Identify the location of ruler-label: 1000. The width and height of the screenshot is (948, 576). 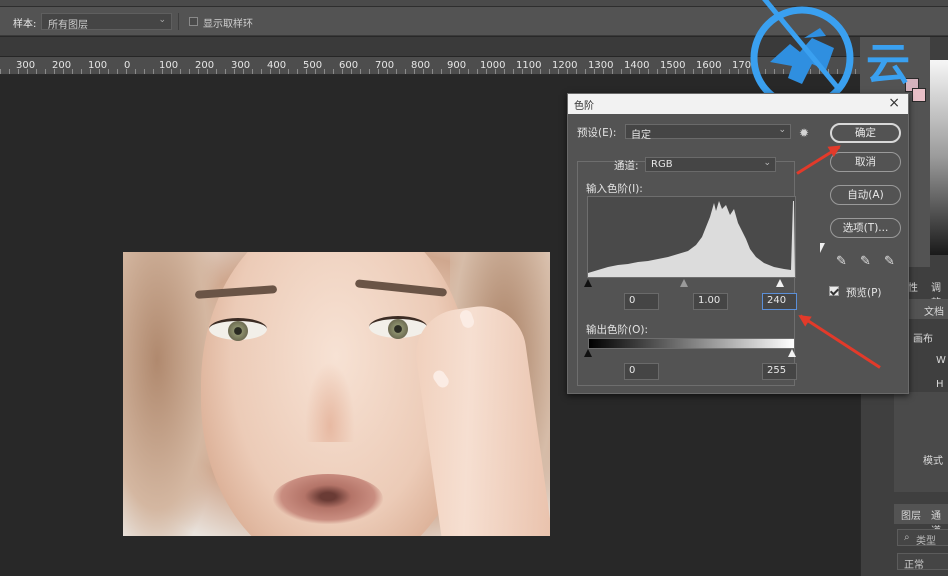
(493, 65).